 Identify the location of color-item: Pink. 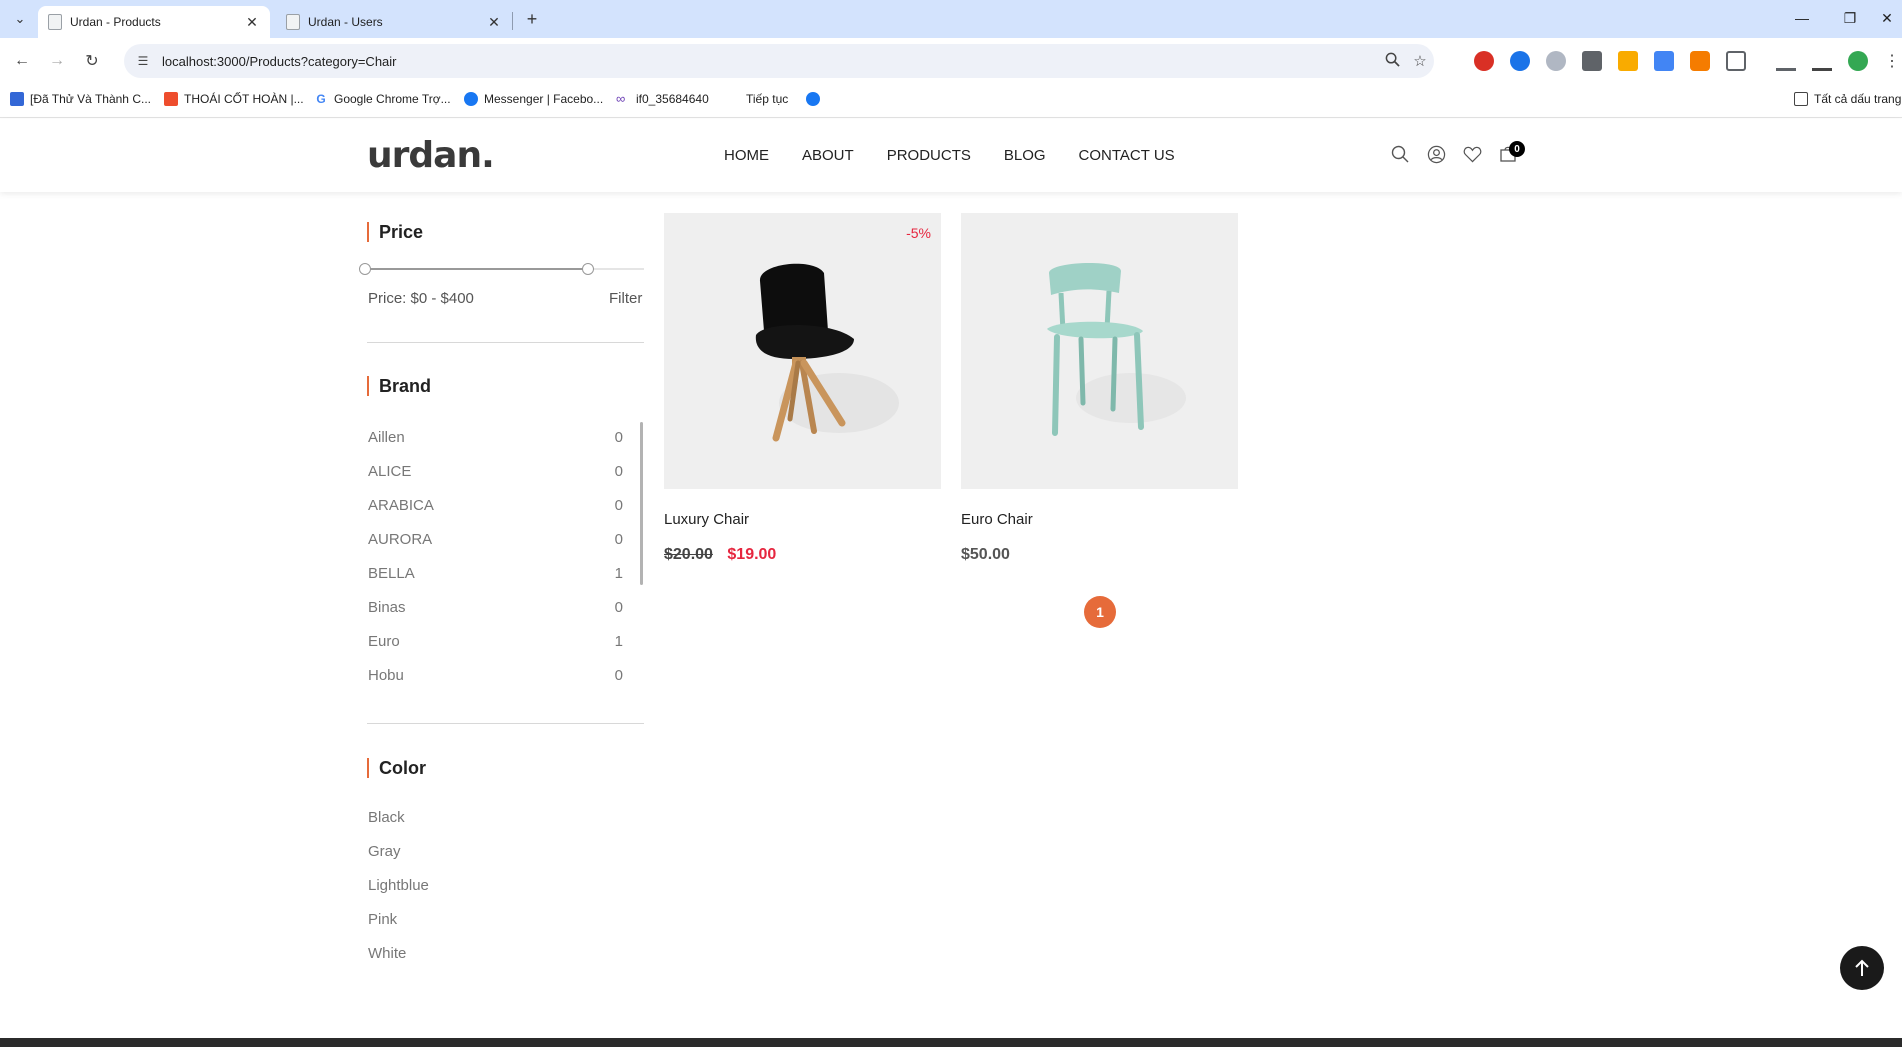
(398, 919).